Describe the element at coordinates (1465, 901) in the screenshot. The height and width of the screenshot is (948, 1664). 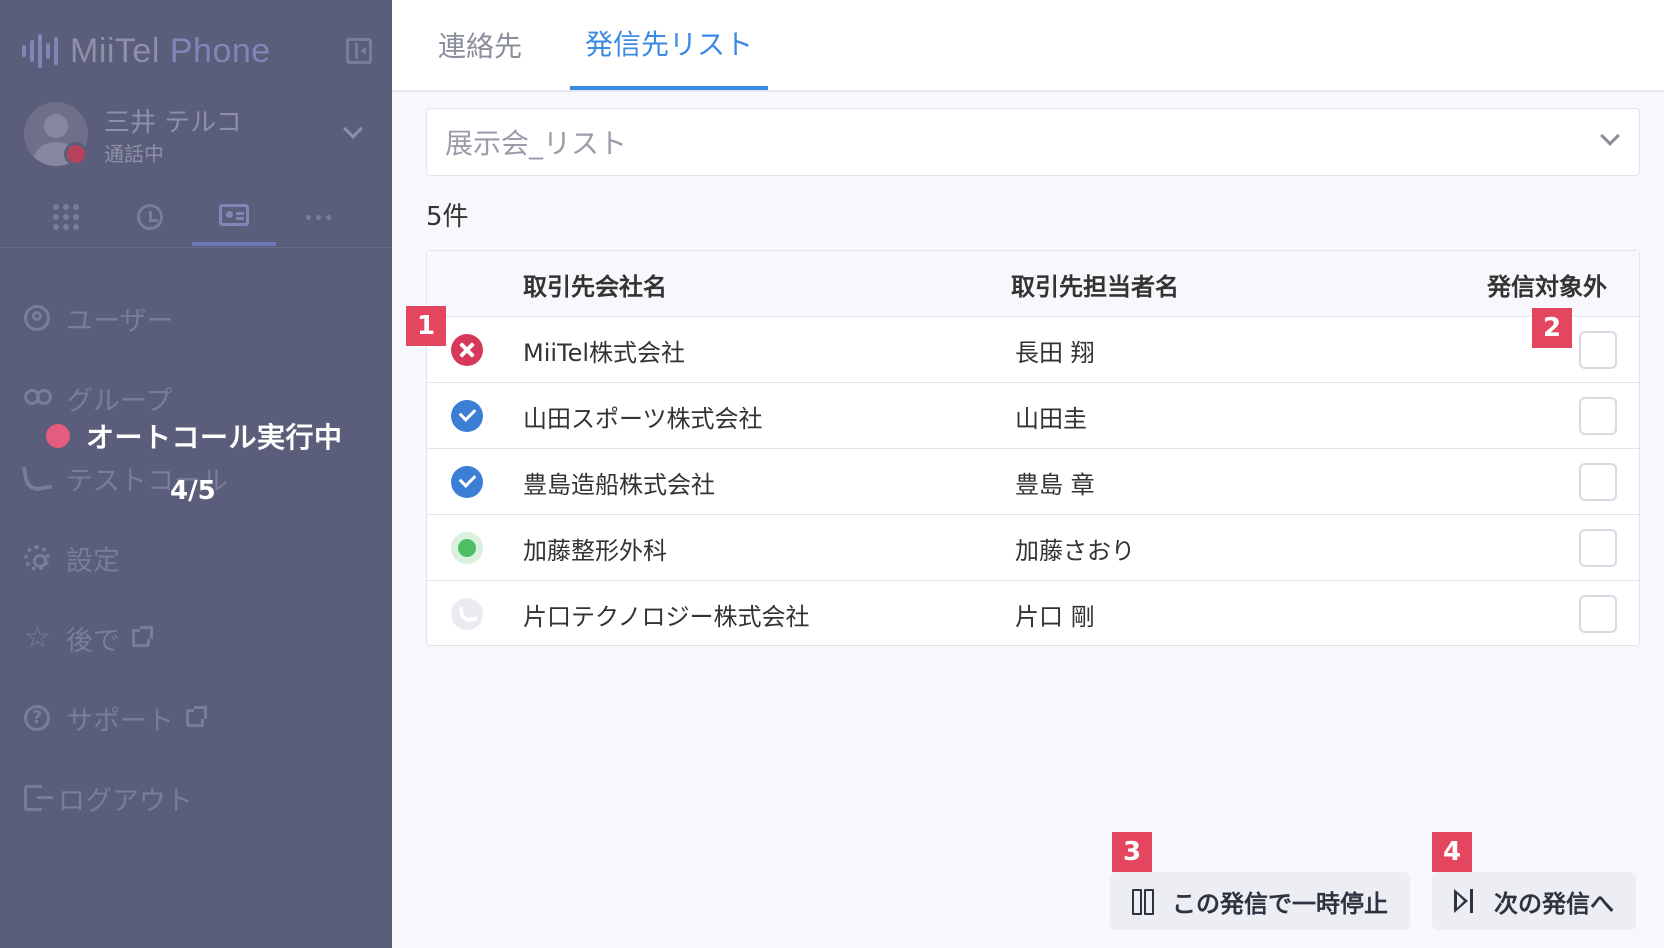
I see `skip-next-icon` at that location.